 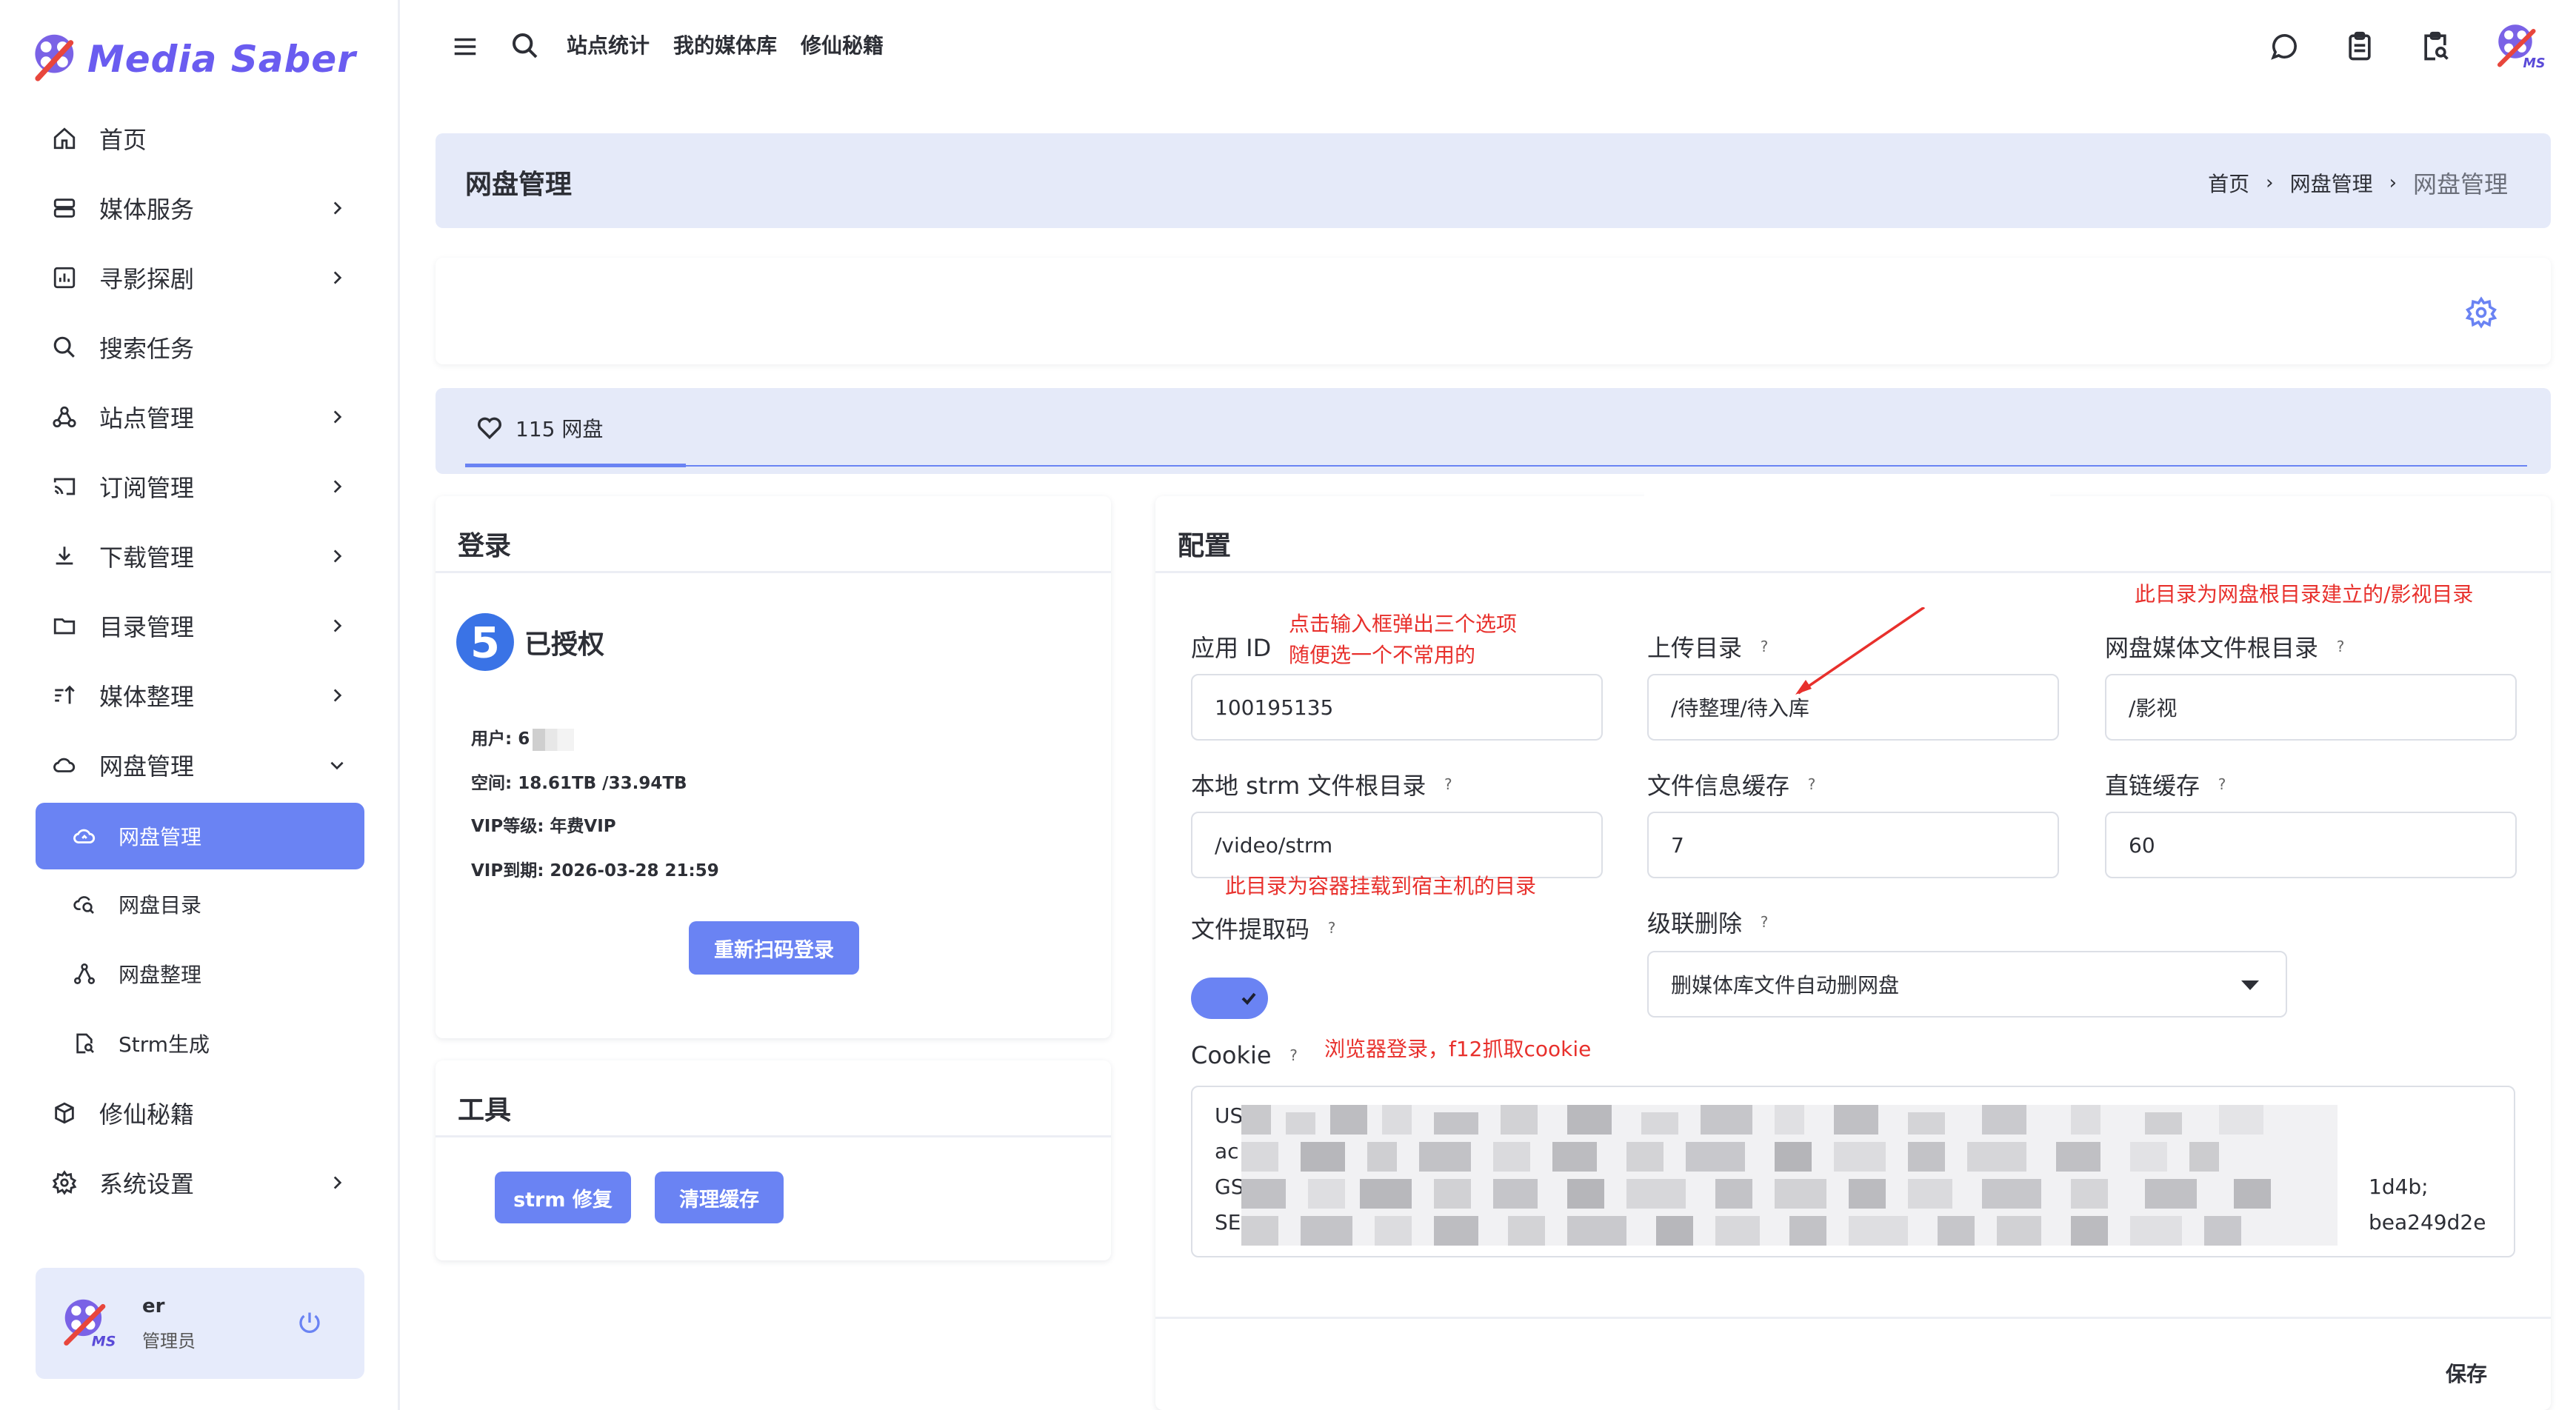 I want to click on file-cache-label: 文件信息缓存?, so click(x=1734, y=784).